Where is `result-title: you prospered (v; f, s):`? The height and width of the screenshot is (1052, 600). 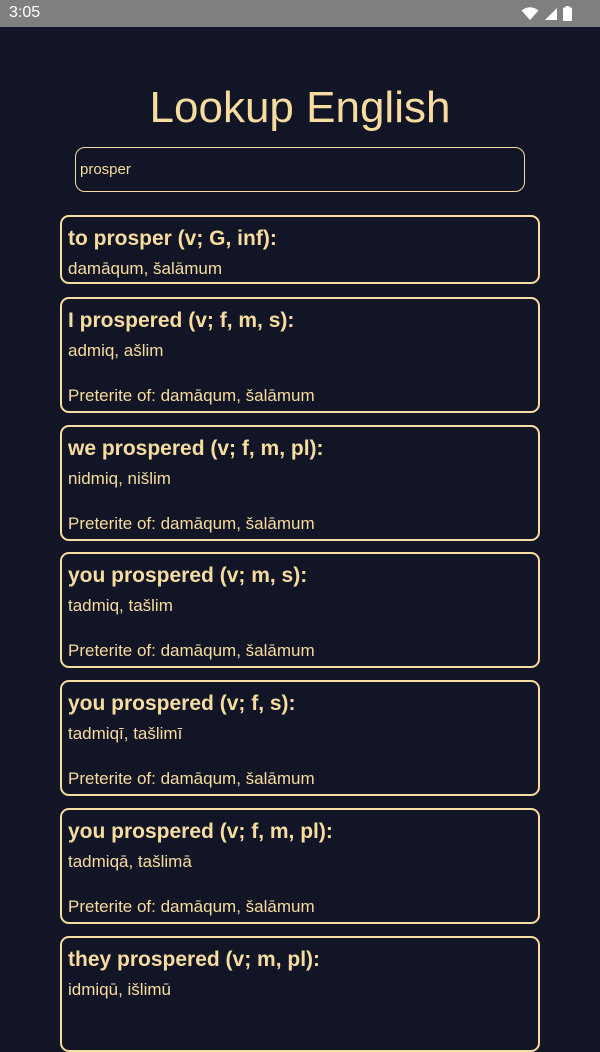 result-title: you prospered (v; f, s): is located at coordinates (182, 703).